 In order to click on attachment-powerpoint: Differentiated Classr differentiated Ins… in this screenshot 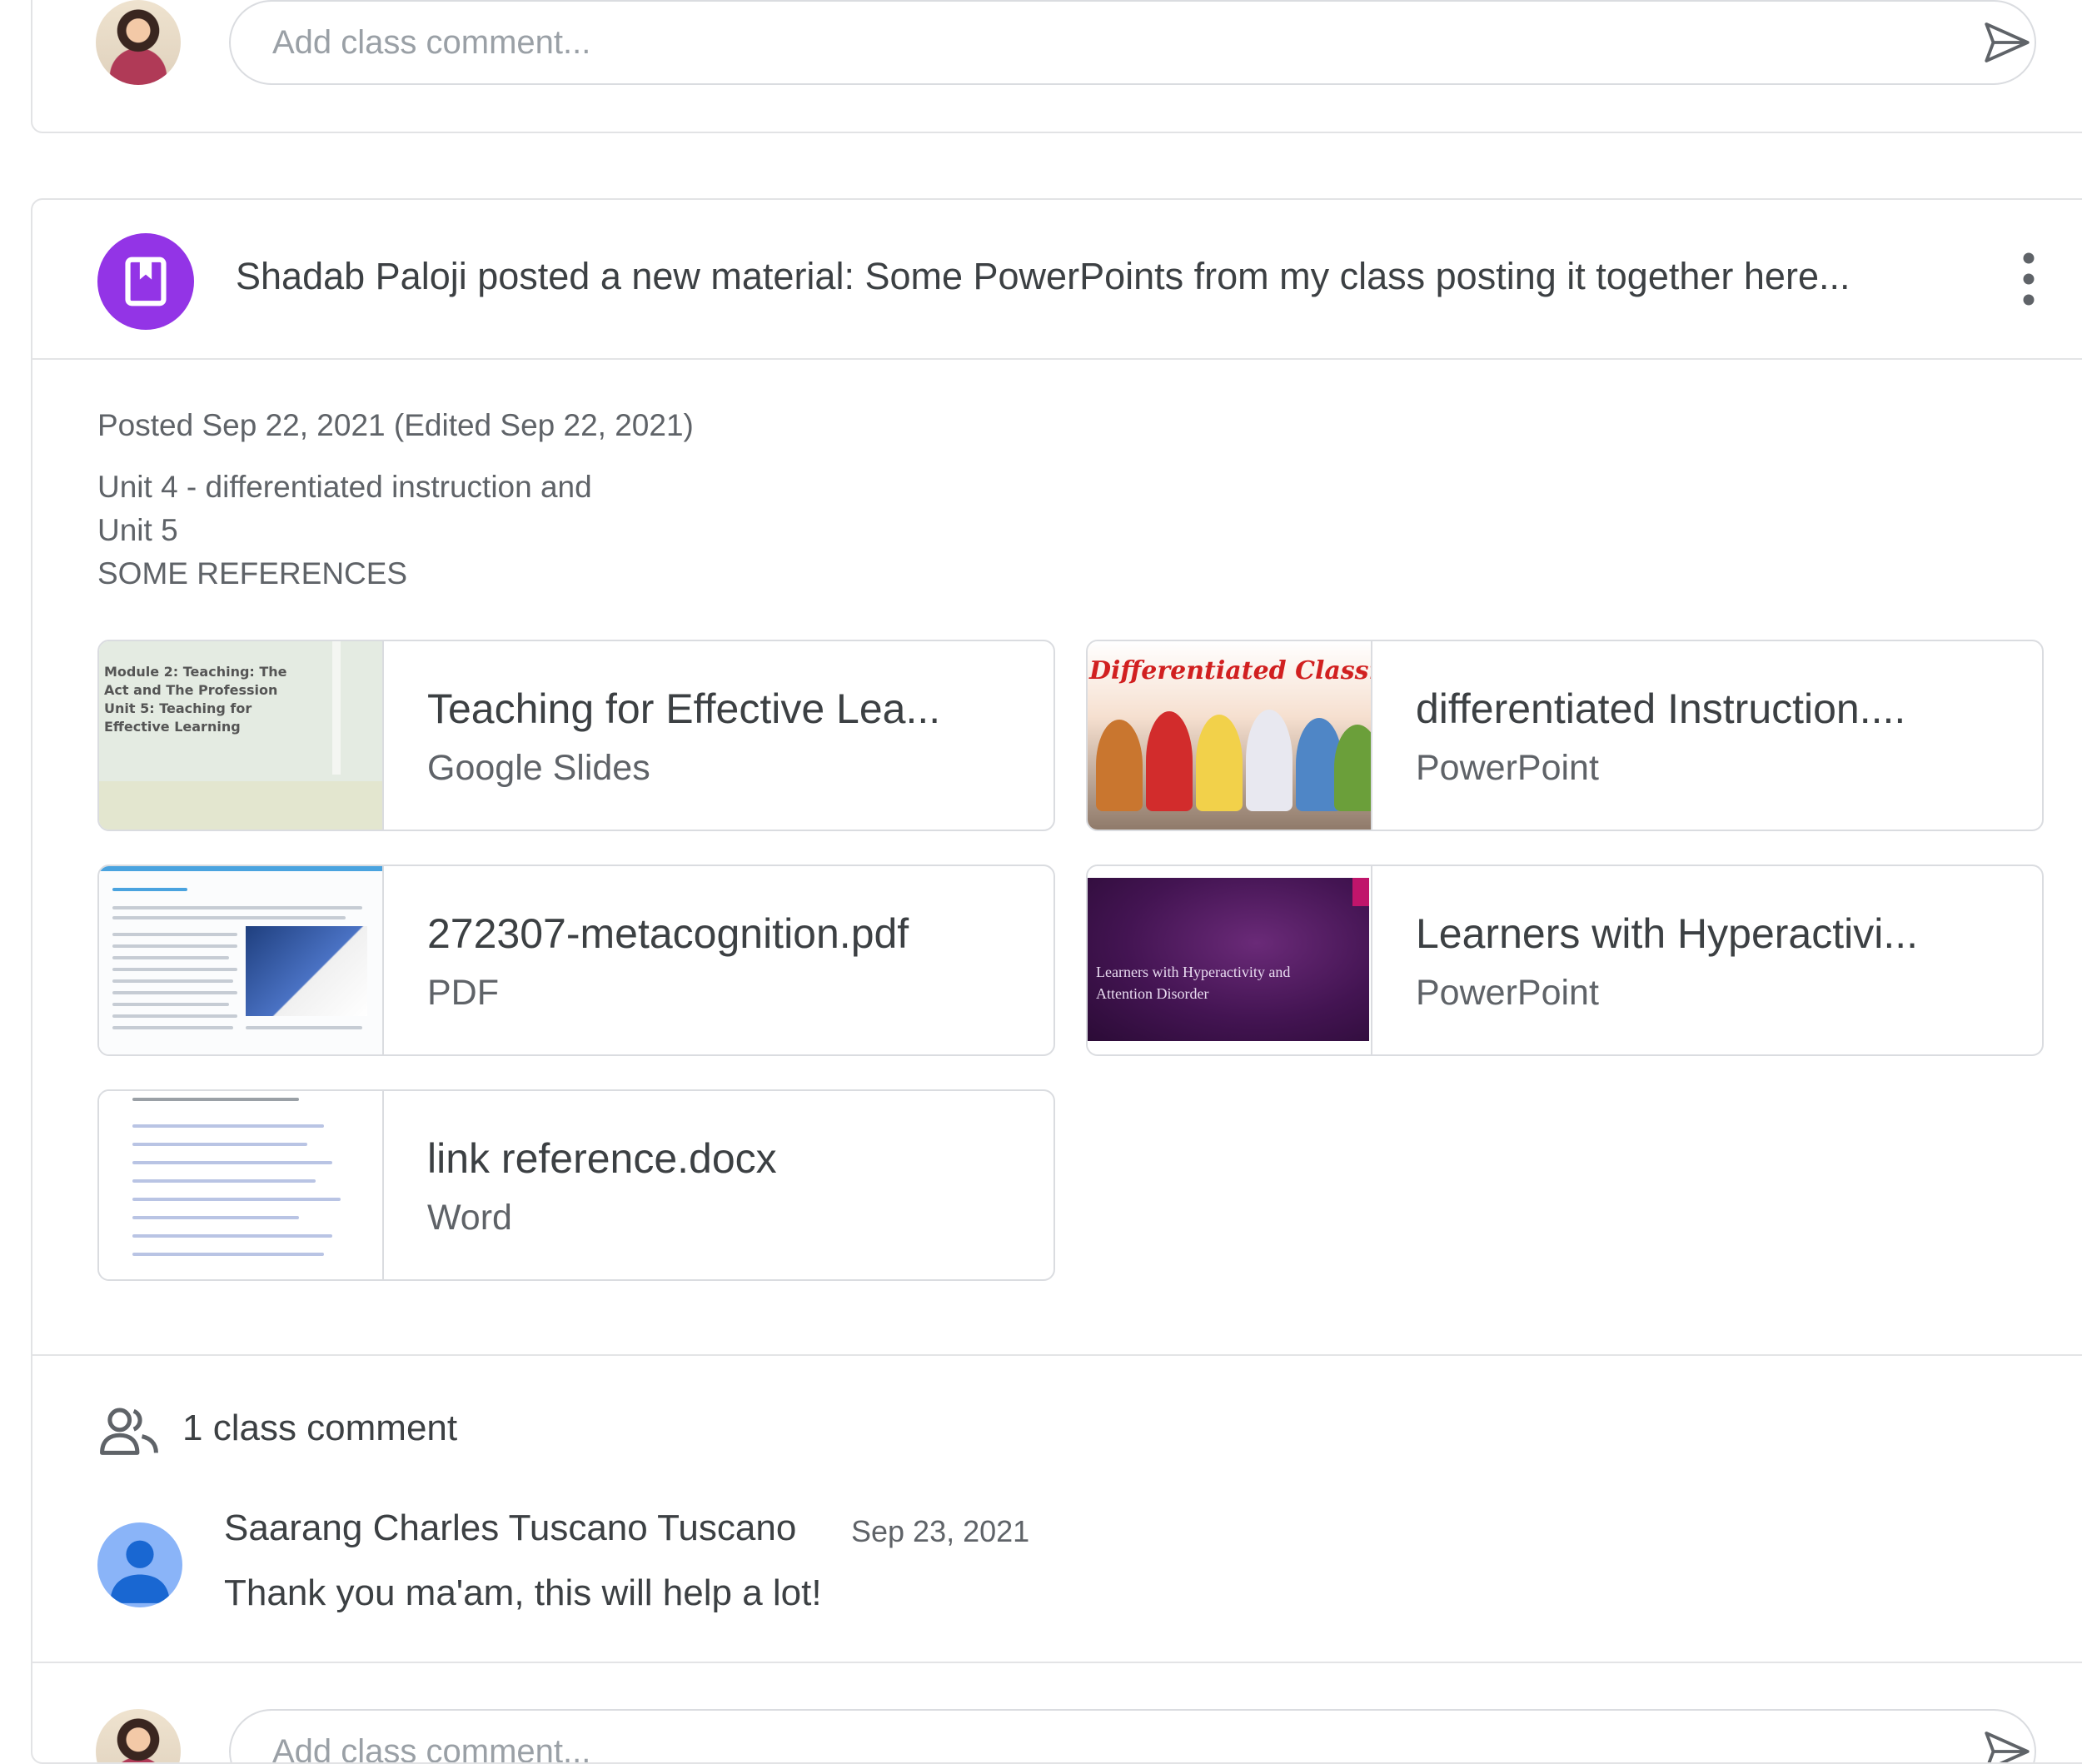, I will do `click(1565, 735)`.